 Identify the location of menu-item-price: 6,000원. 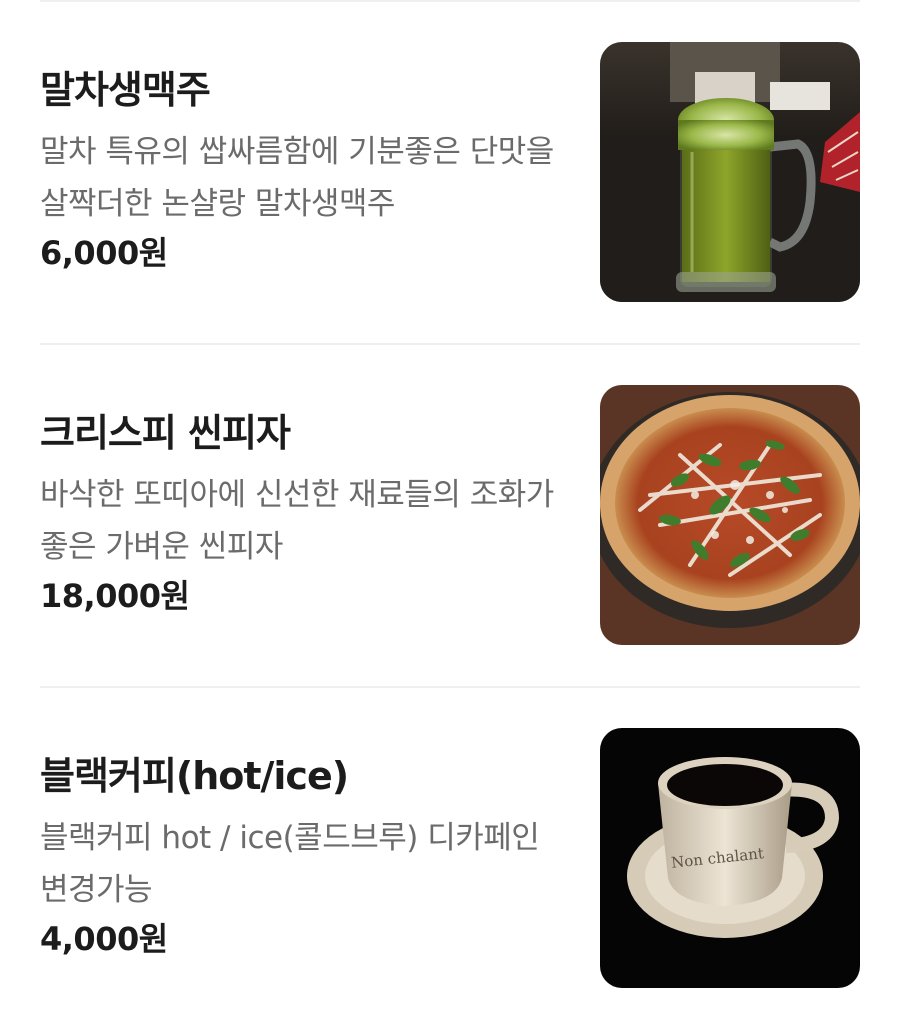
(104, 253).